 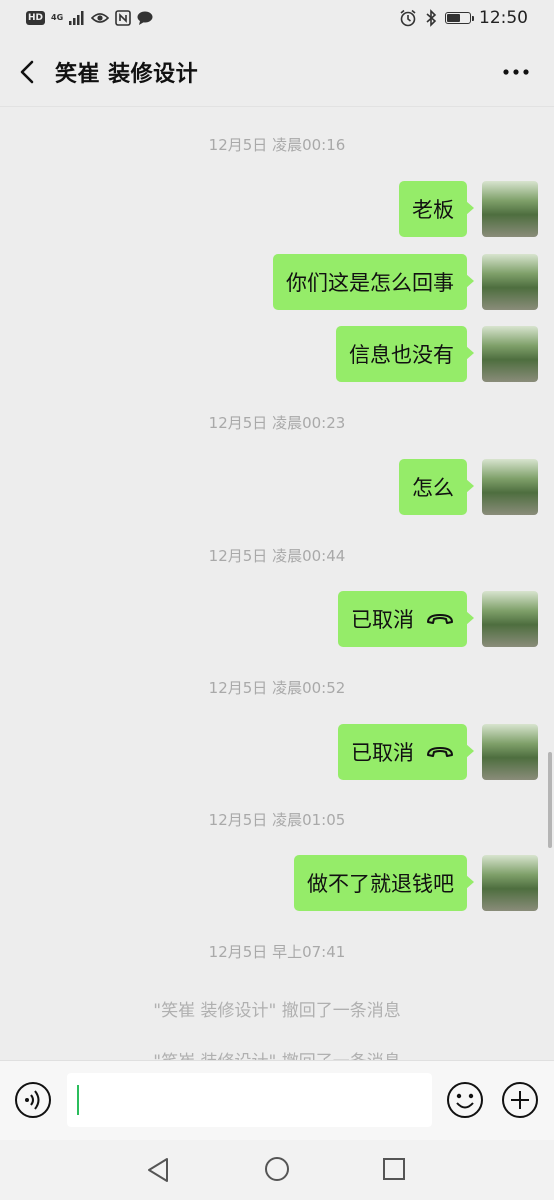 I want to click on message-bubble: 信息也没有, so click(x=405, y=354).